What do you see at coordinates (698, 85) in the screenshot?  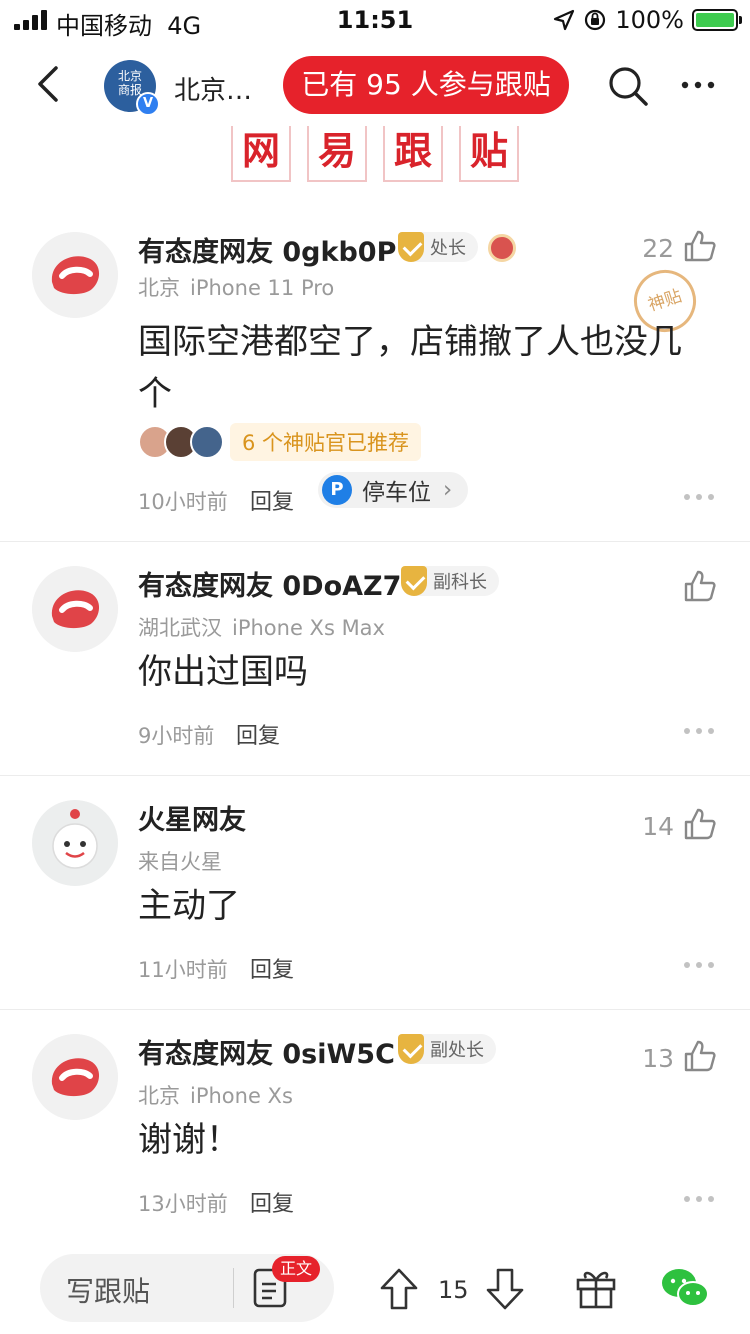 I see `more-icon` at bounding box center [698, 85].